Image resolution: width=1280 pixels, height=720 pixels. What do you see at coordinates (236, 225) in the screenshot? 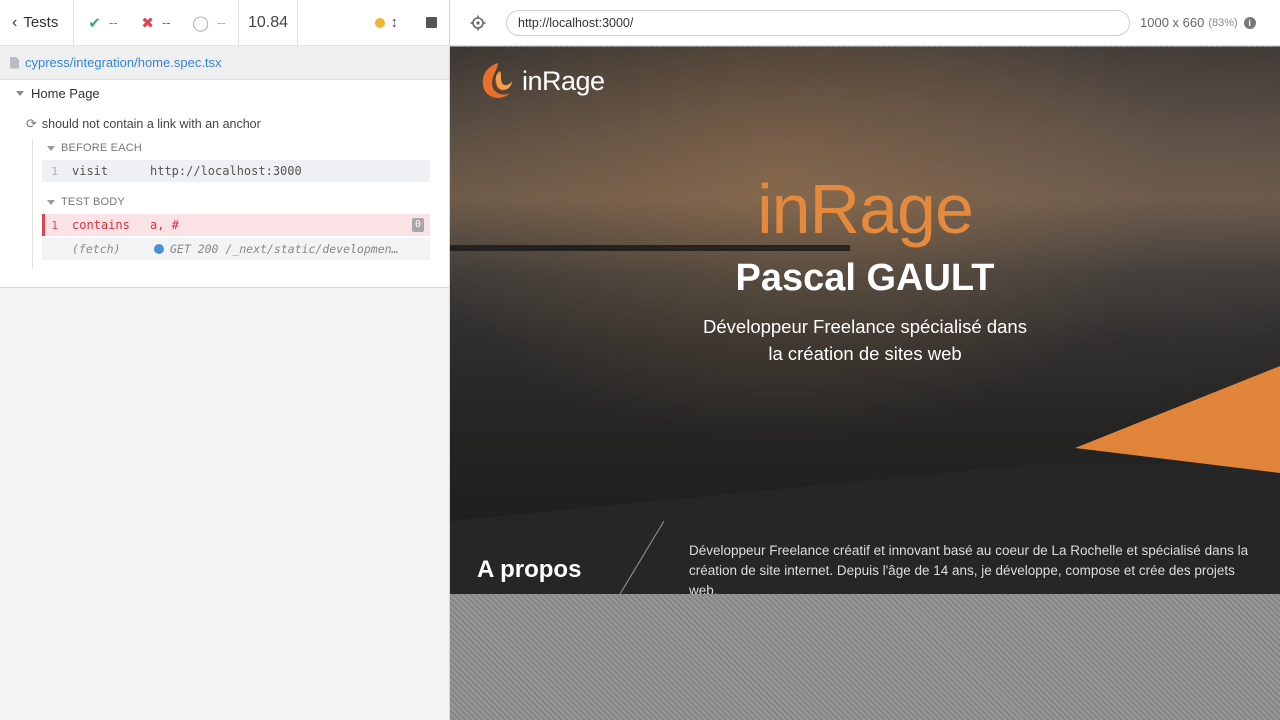
I see `command-contains: 1 contains a, # 0` at bounding box center [236, 225].